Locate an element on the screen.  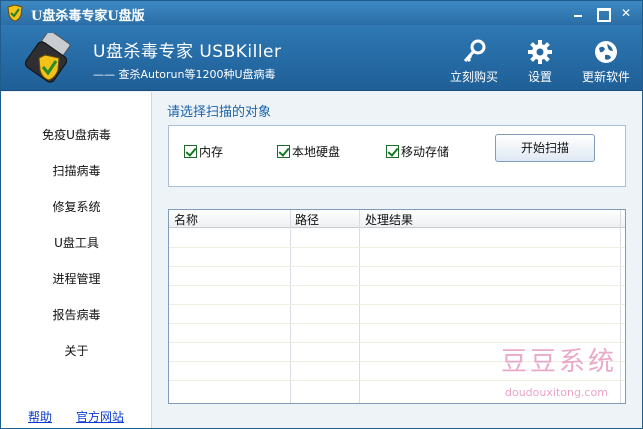
title-bar: U盘杀毒专家U盘版 ✕ is located at coordinates (321, 13).